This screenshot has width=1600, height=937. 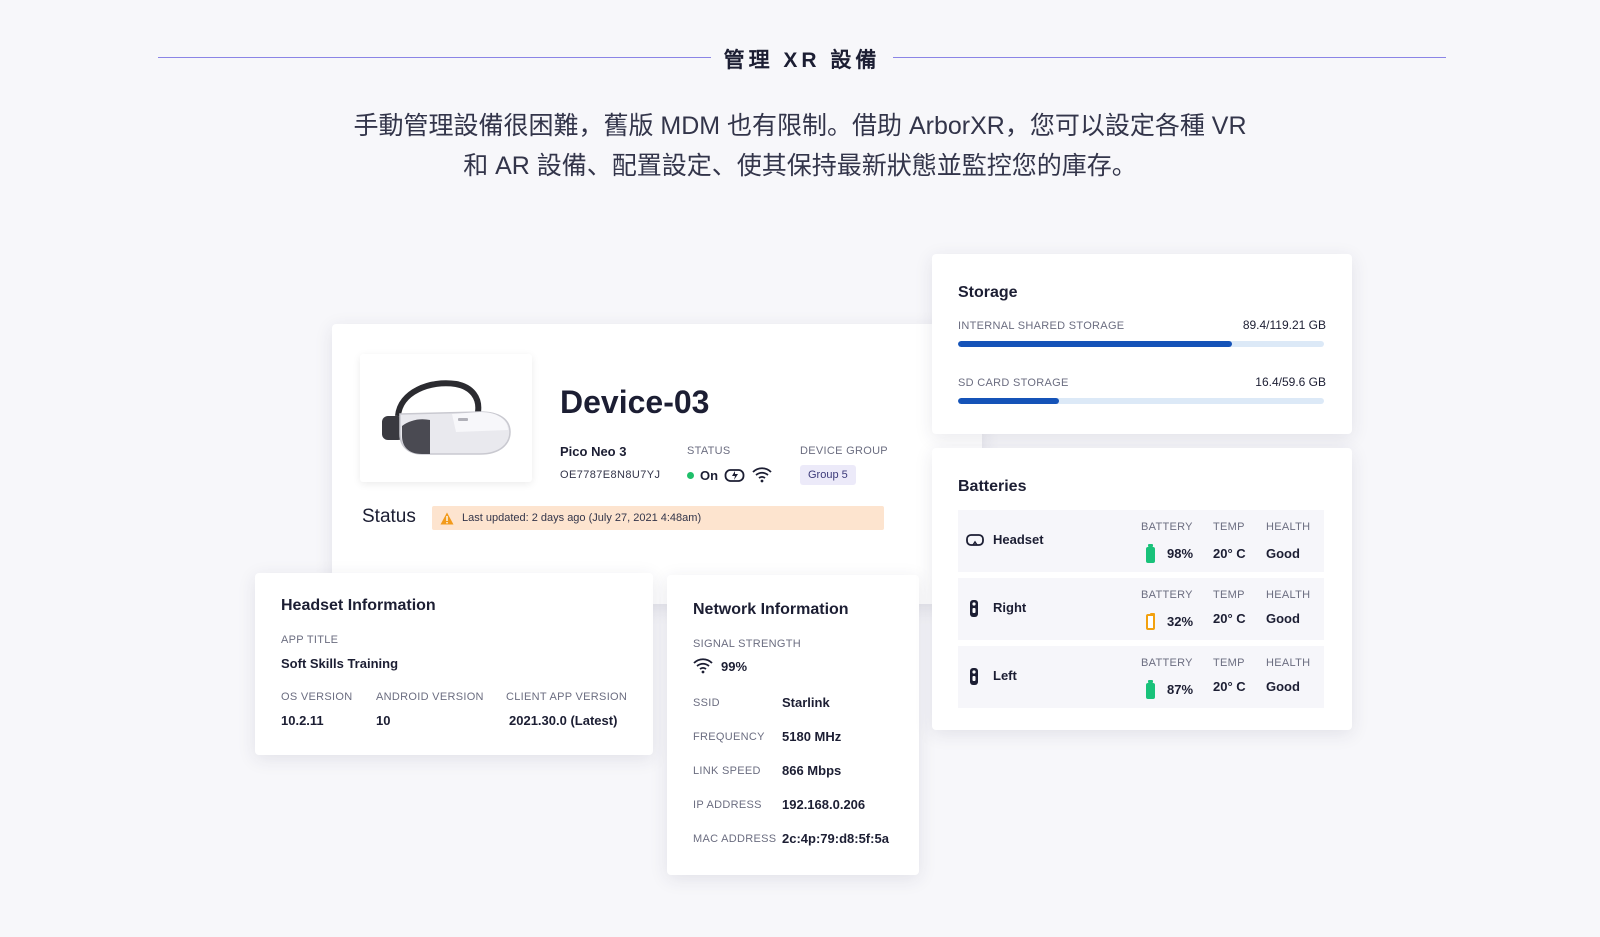 What do you see at coordinates (1041, 326) in the screenshot?
I see `internal-storage-label: INTERNAL SHARED STORAGE` at bounding box center [1041, 326].